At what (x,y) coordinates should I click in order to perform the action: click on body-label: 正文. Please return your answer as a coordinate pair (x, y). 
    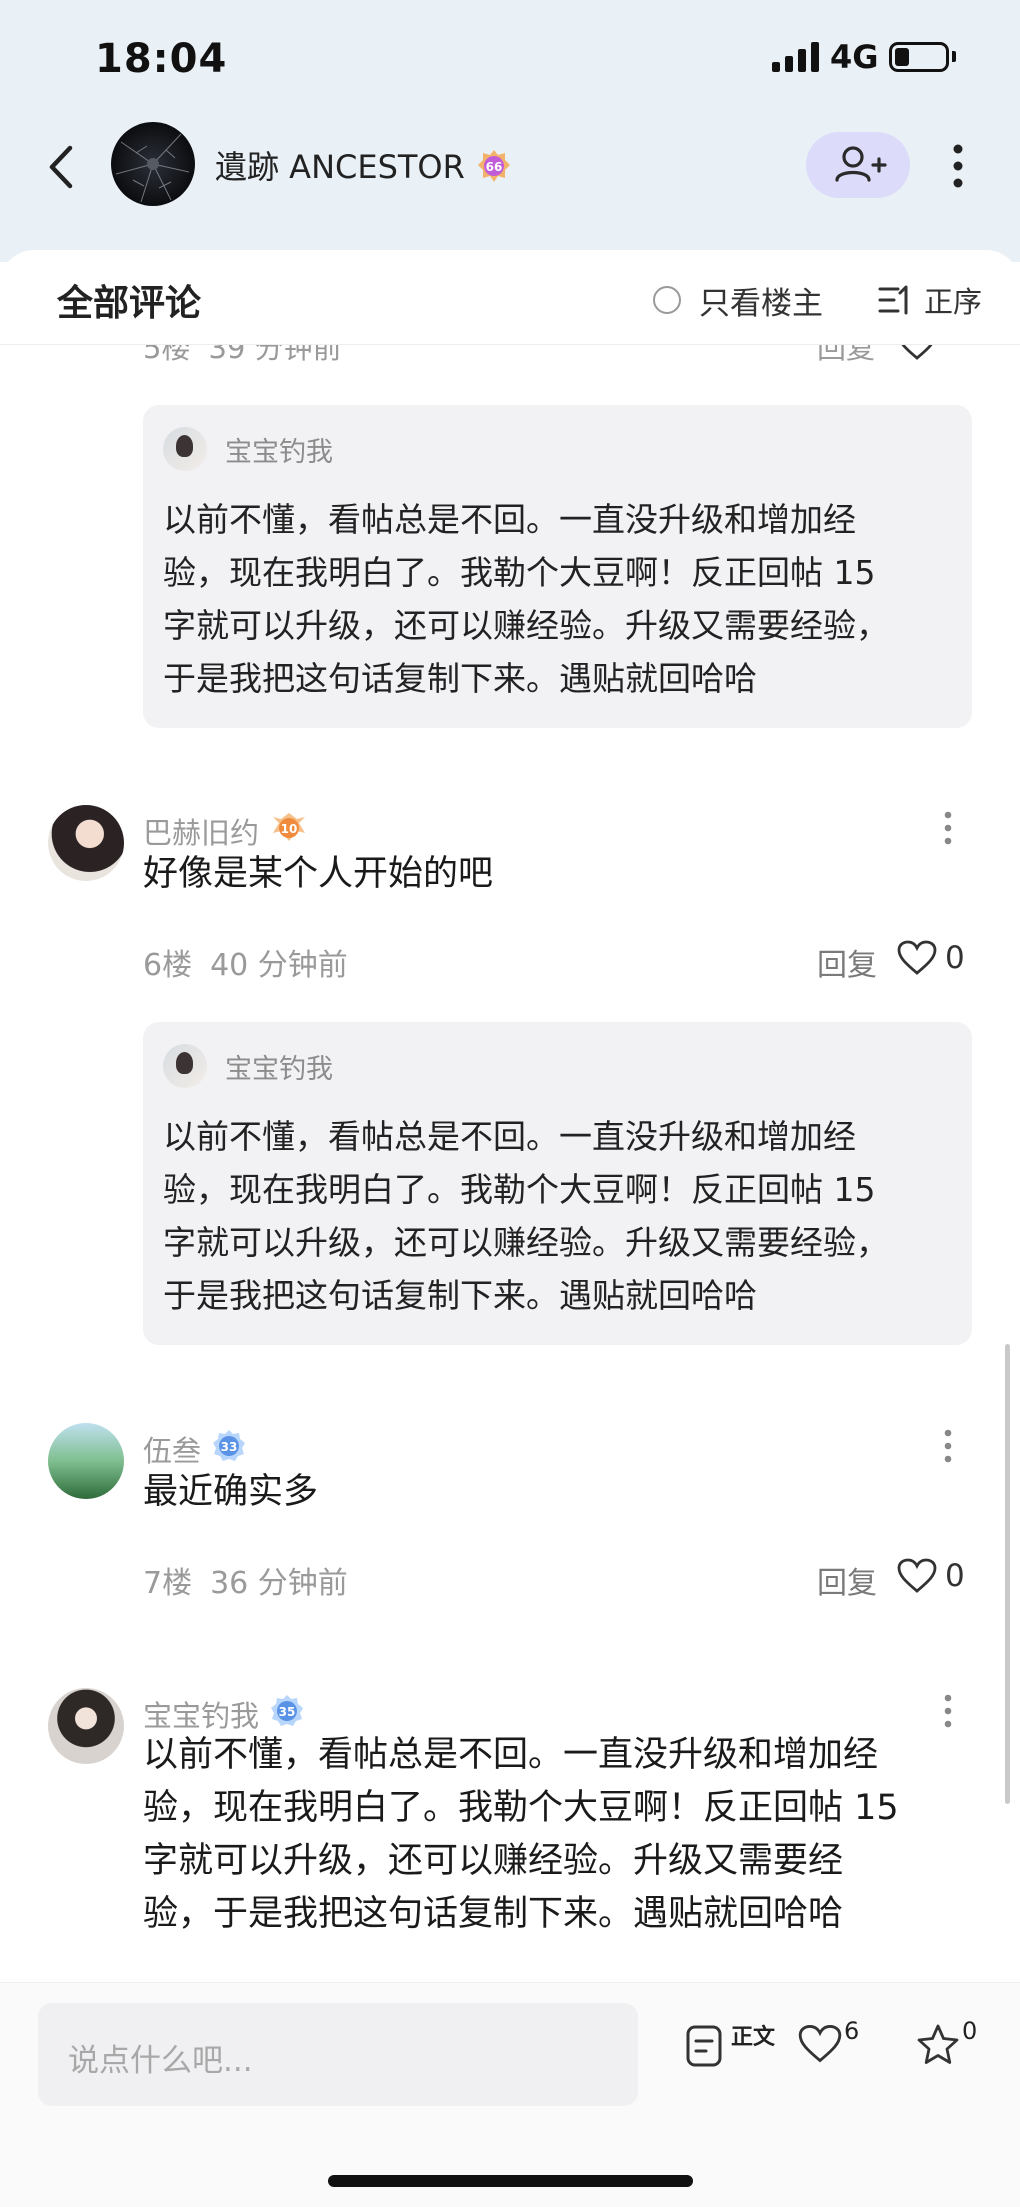
    Looking at the image, I should click on (753, 2037).